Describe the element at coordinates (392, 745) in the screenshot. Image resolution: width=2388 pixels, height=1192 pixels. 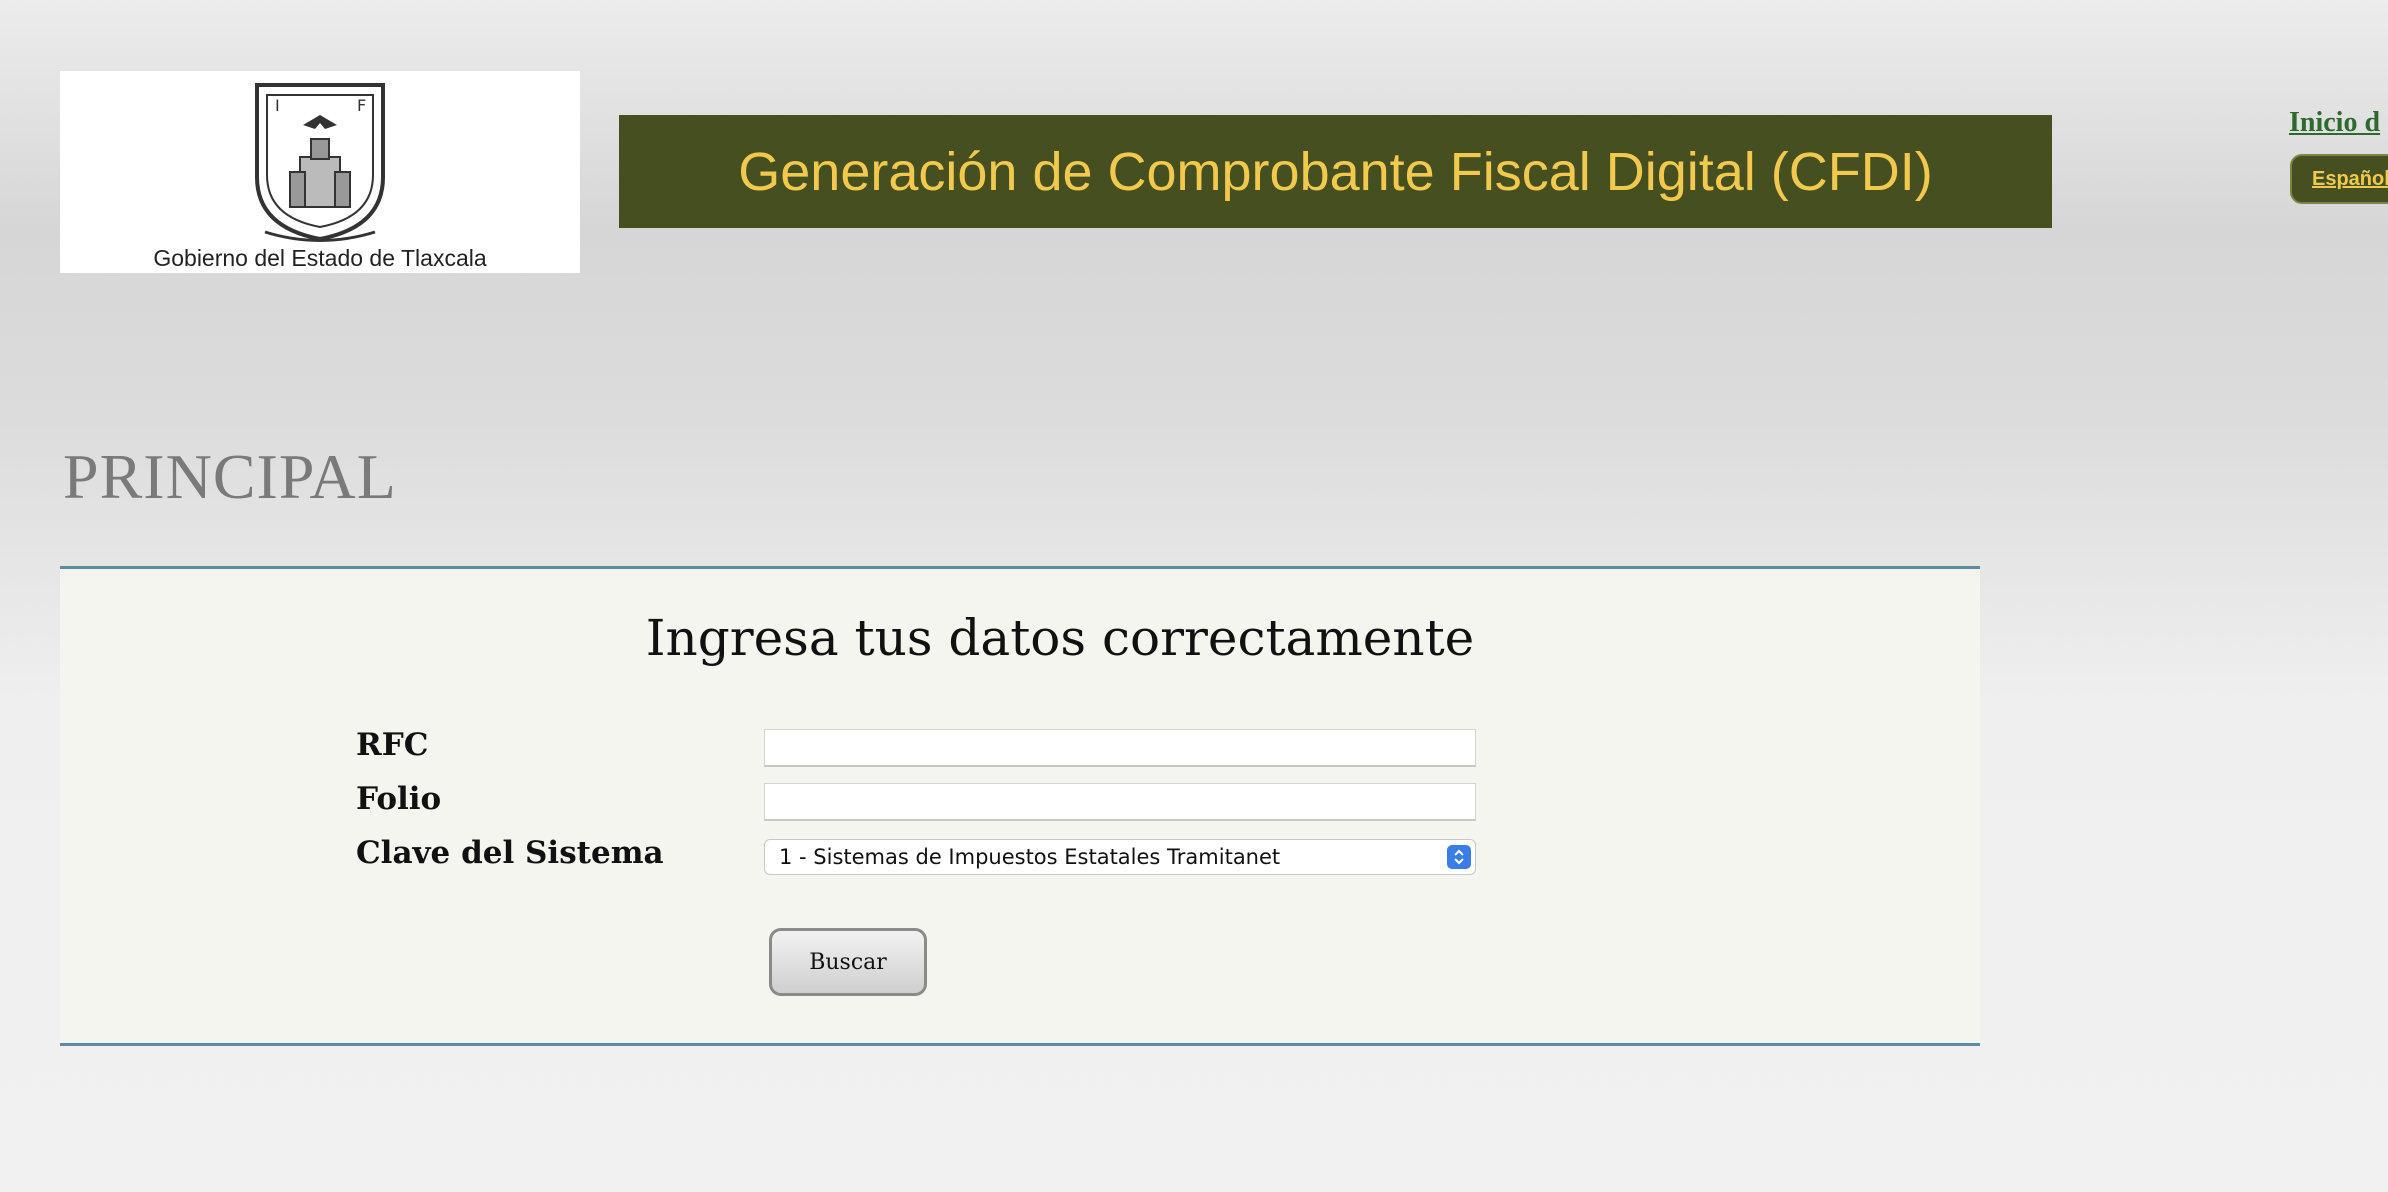
I see `rfc-label: RFC` at that location.